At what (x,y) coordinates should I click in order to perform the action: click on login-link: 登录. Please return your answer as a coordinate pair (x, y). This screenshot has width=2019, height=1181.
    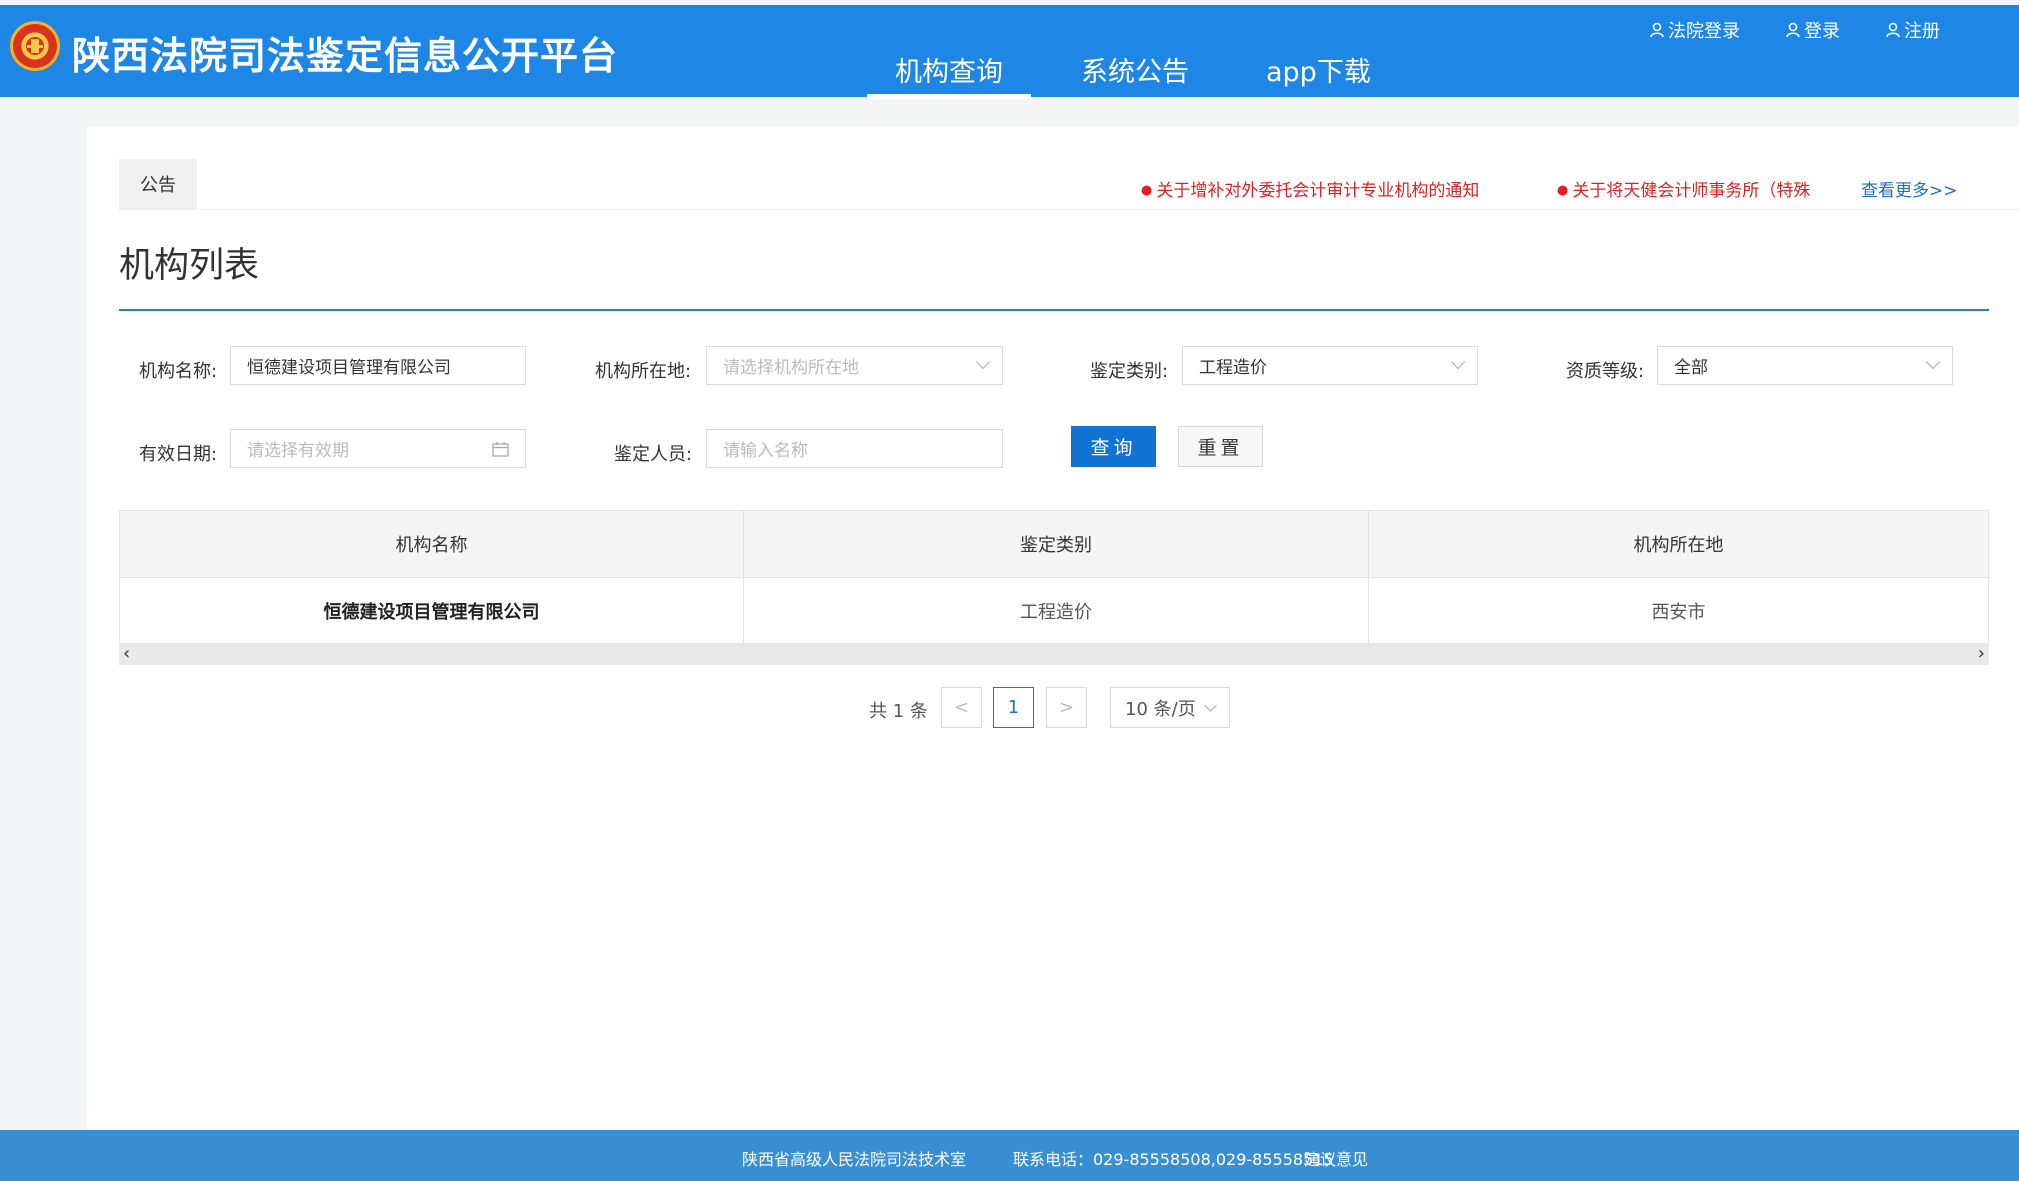
    Looking at the image, I should click on (1813, 30).